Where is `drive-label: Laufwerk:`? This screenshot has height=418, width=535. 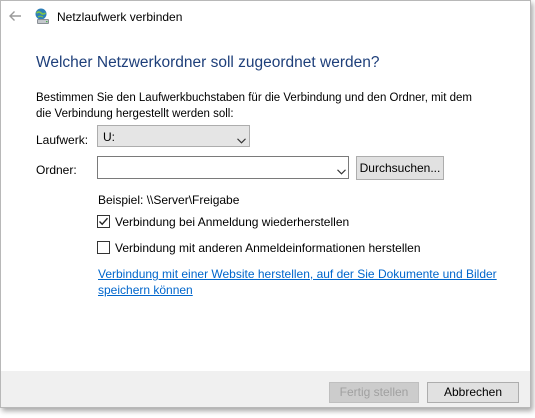 drive-label: Laufwerk: is located at coordinates (62, 140).